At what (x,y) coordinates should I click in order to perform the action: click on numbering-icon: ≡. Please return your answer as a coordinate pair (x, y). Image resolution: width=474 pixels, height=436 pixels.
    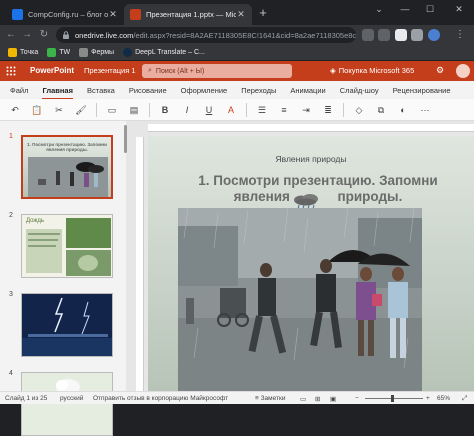
    Looking at the image, I should click on (284, 110).